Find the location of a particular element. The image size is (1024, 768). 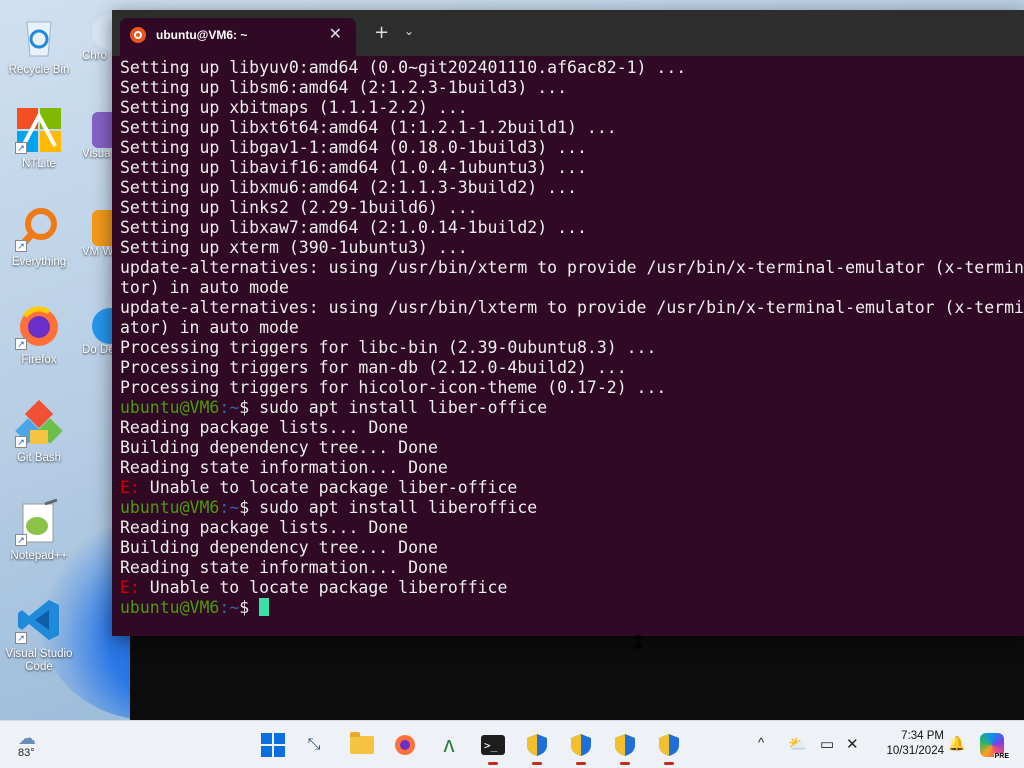

background-terminal-window is located at coordinates (577, 676).